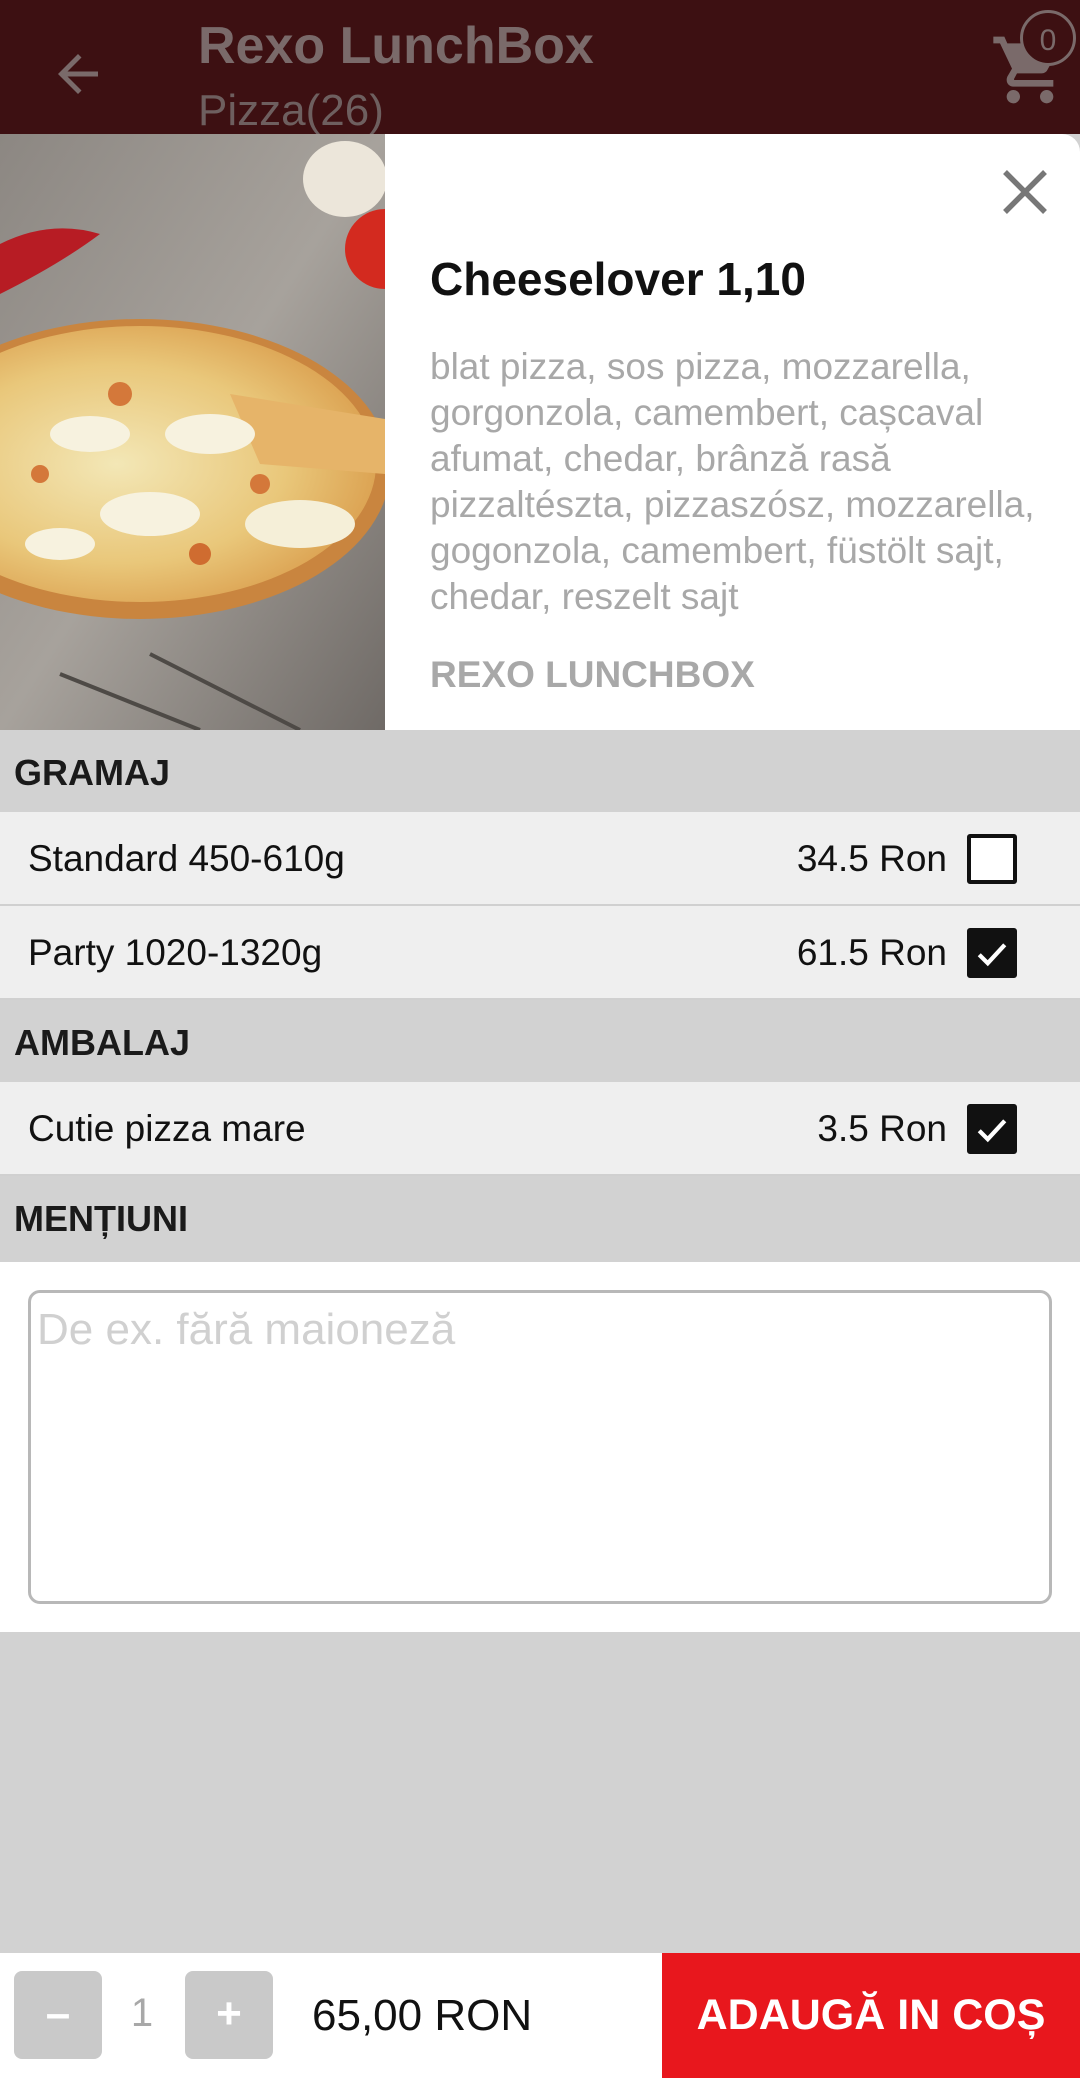  Describe the element at coordinates (192, 432) in the screenshot. I see `product-photo` at that location.